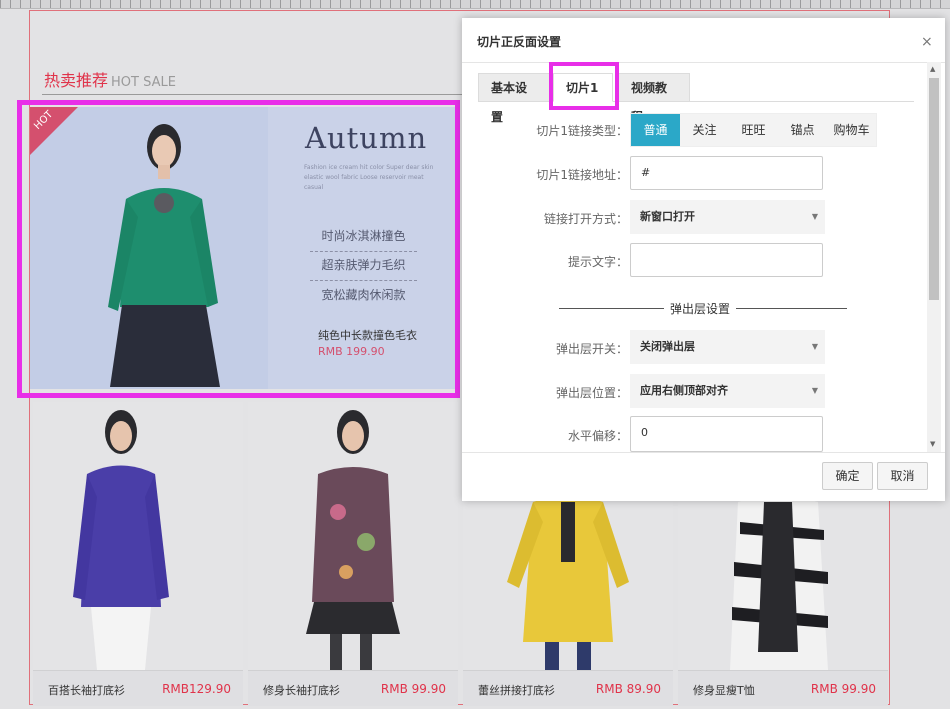  I want to click on link-type-follow: 关注, so click(704, 130).